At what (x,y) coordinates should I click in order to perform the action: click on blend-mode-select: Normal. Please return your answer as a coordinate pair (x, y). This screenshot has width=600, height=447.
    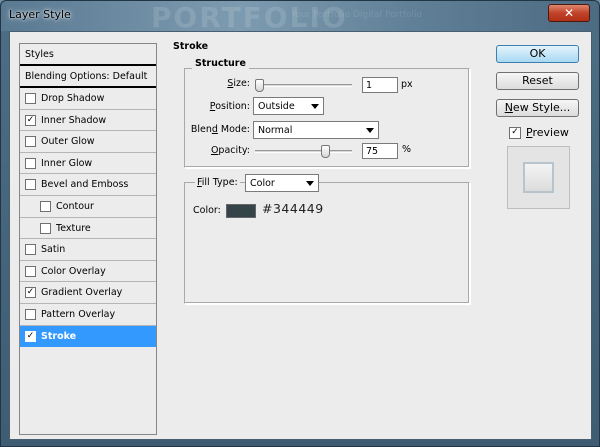
    Looking at the image, I should click on (316, 130).